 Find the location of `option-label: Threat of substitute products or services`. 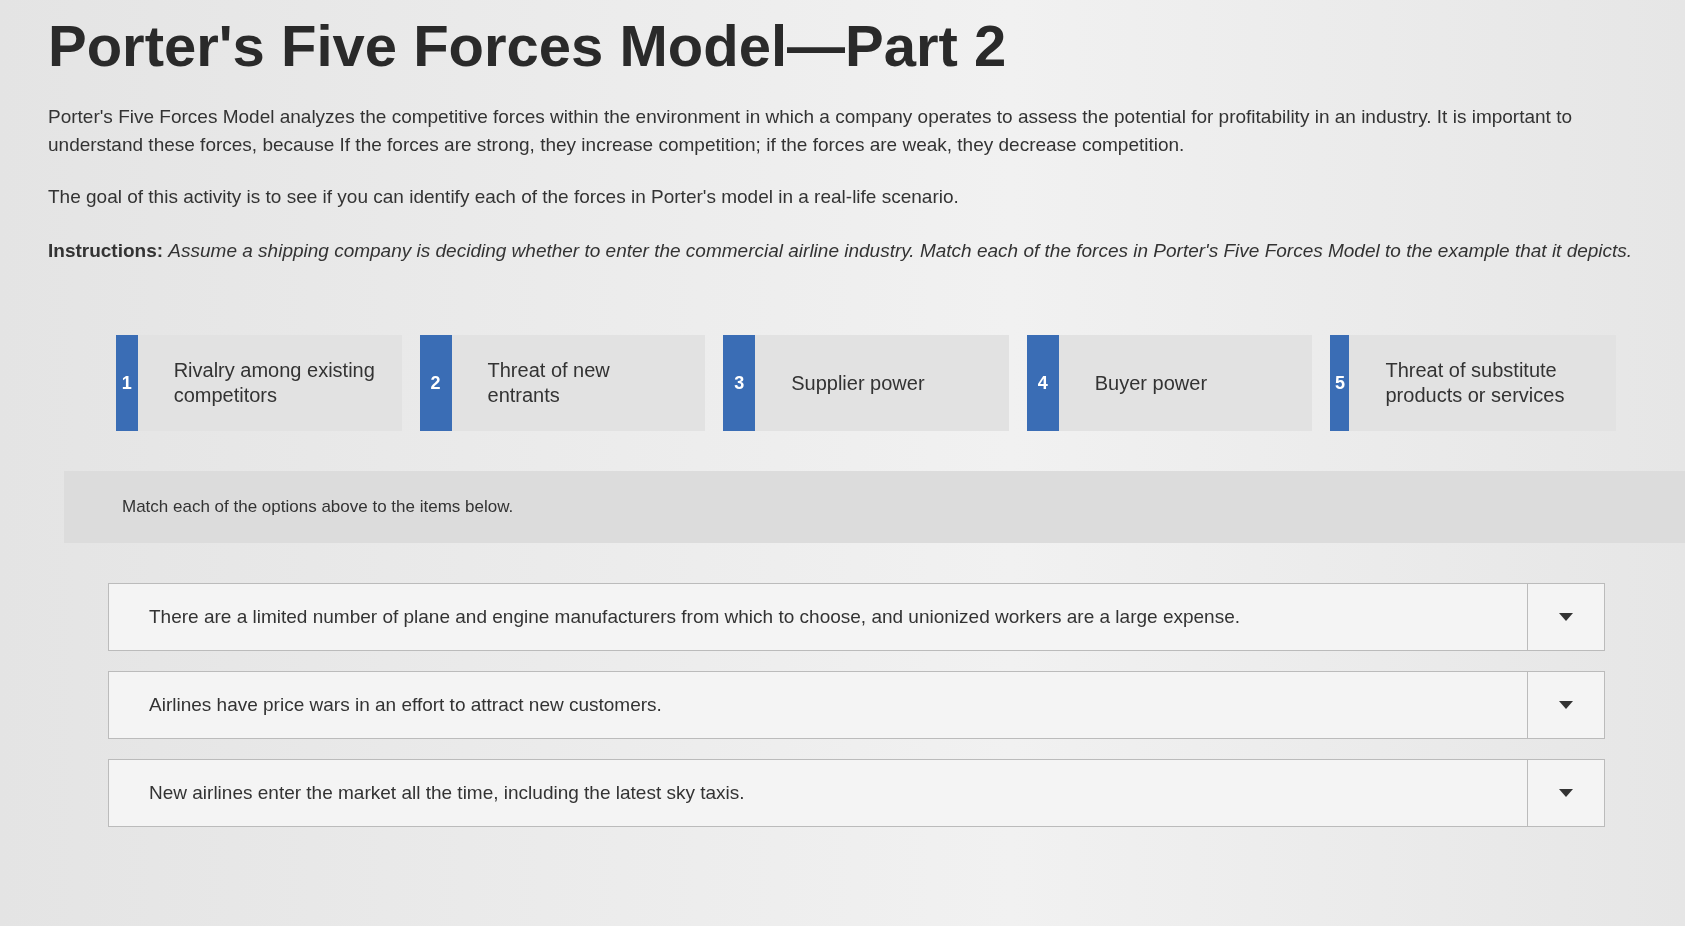

option-label: Threat of substitute products or services is located at coordinates (1475, 383).